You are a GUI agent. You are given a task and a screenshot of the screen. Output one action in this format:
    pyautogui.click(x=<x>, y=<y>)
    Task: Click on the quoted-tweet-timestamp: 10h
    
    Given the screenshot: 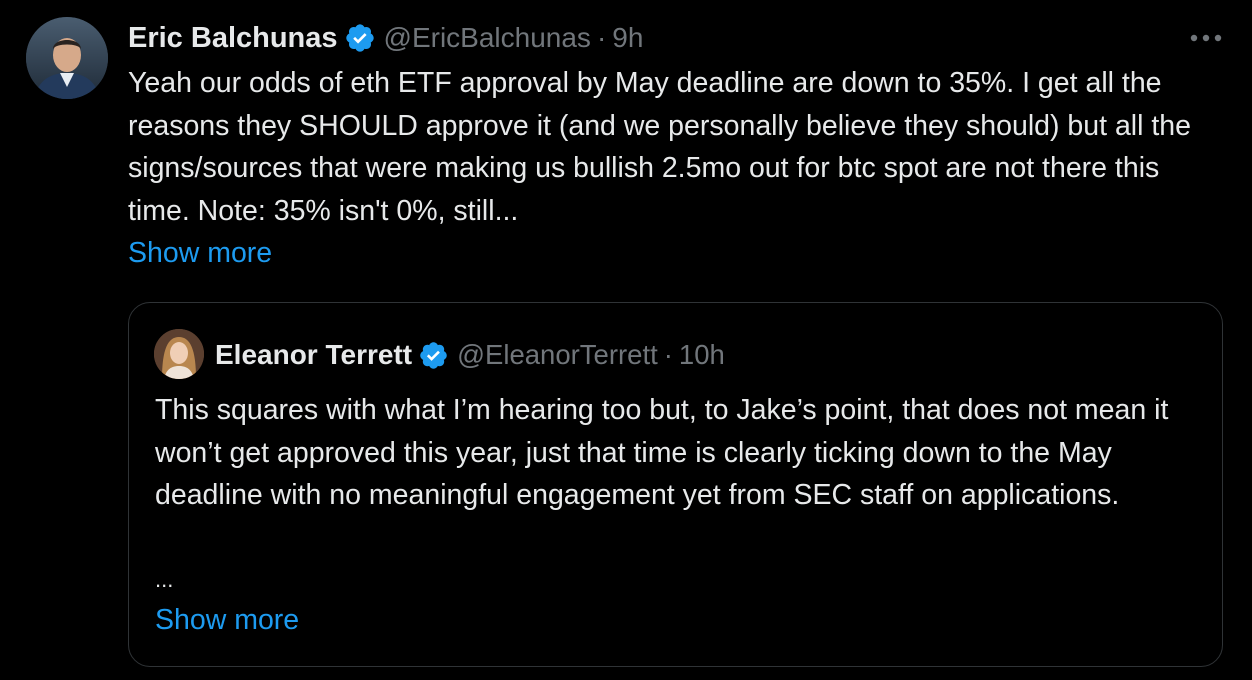 What is the action you would take?
    pyautogui.click(x=701, y=354)
    